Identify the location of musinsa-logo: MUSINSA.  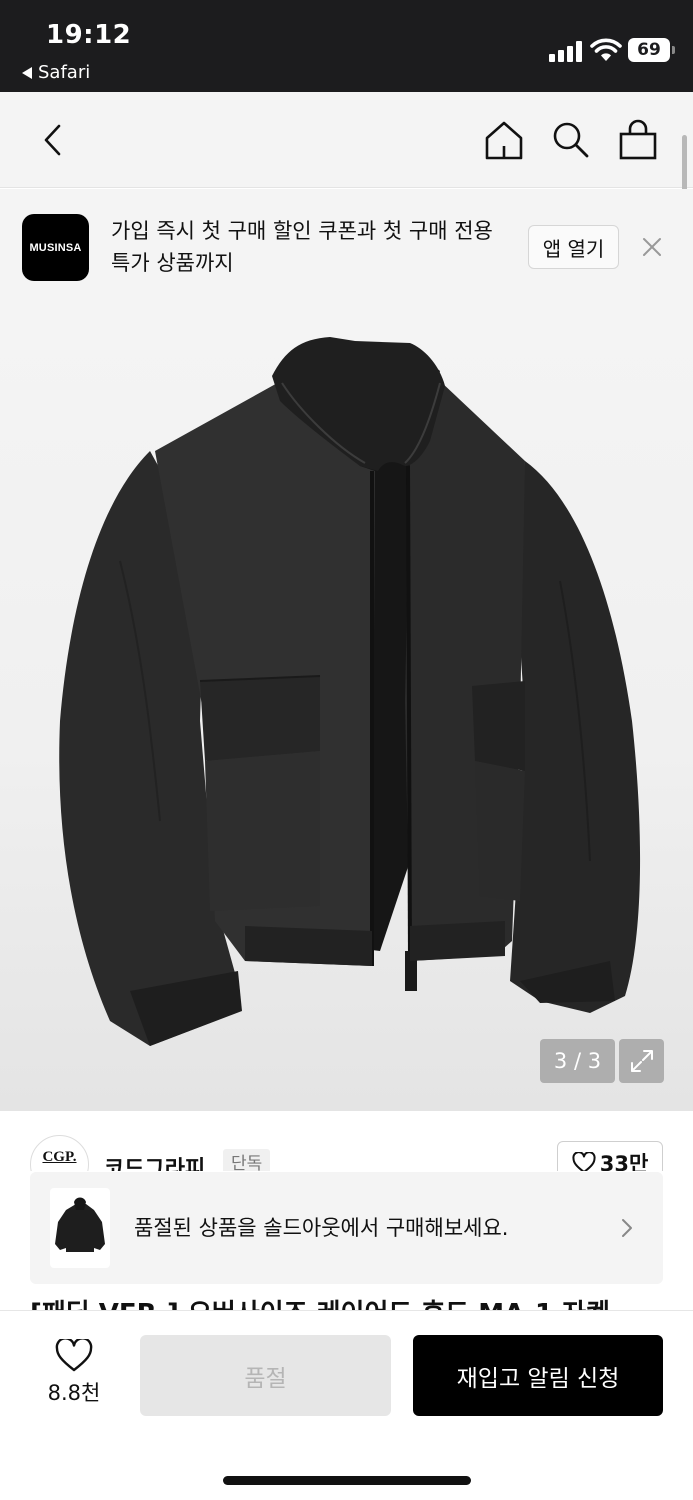
(55, 247).